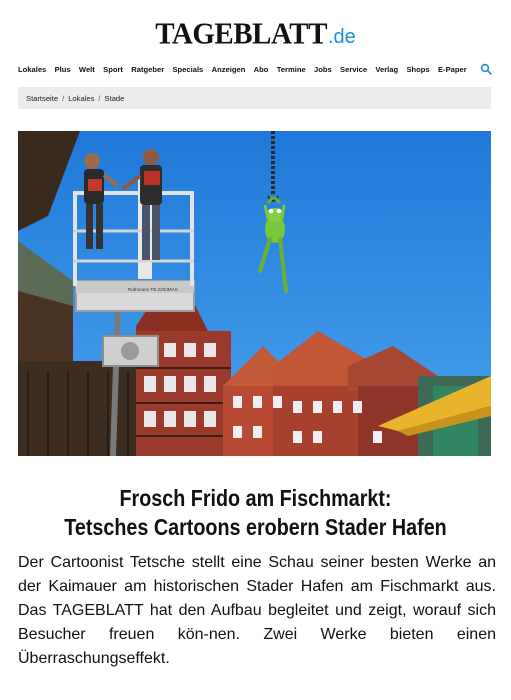 The image size is (511, 700). What do you see at coordinates (229, 69) in the screenshot?
I see `nav-item-anzeigen: Anzeigen` at bounding box center [229, 69].